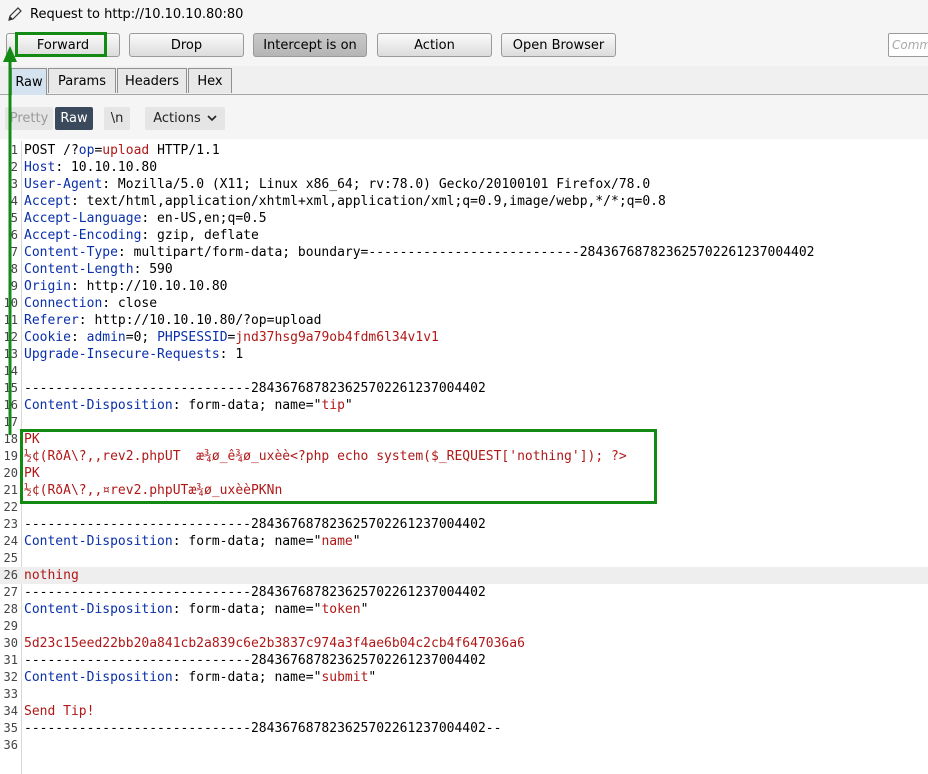 The height and width of the screenshot is (774, 928). Describe the element at coordinates (14, 235) in the screenshot. I see `line-number: 6` at that location.